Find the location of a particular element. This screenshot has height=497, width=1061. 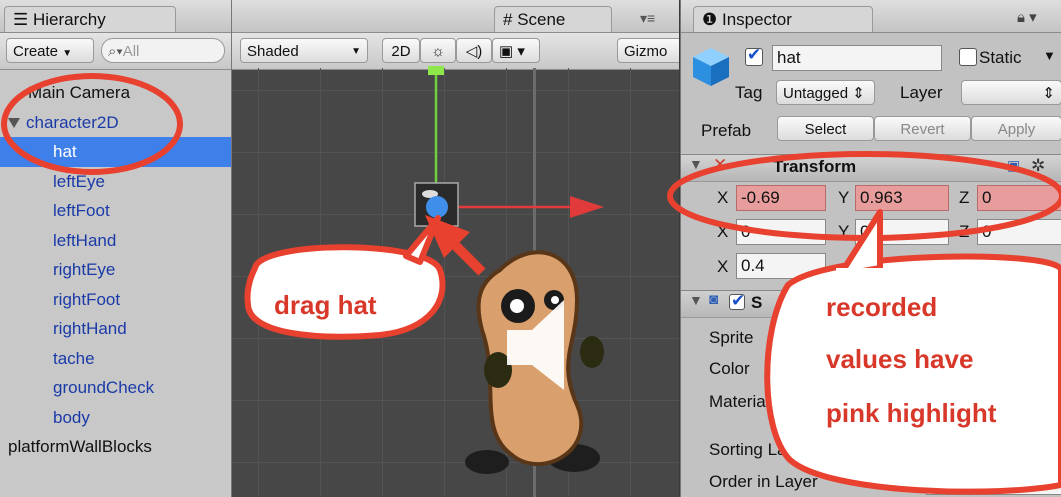

recorded-values-bubble-tail is located at coordinates (860, 243).